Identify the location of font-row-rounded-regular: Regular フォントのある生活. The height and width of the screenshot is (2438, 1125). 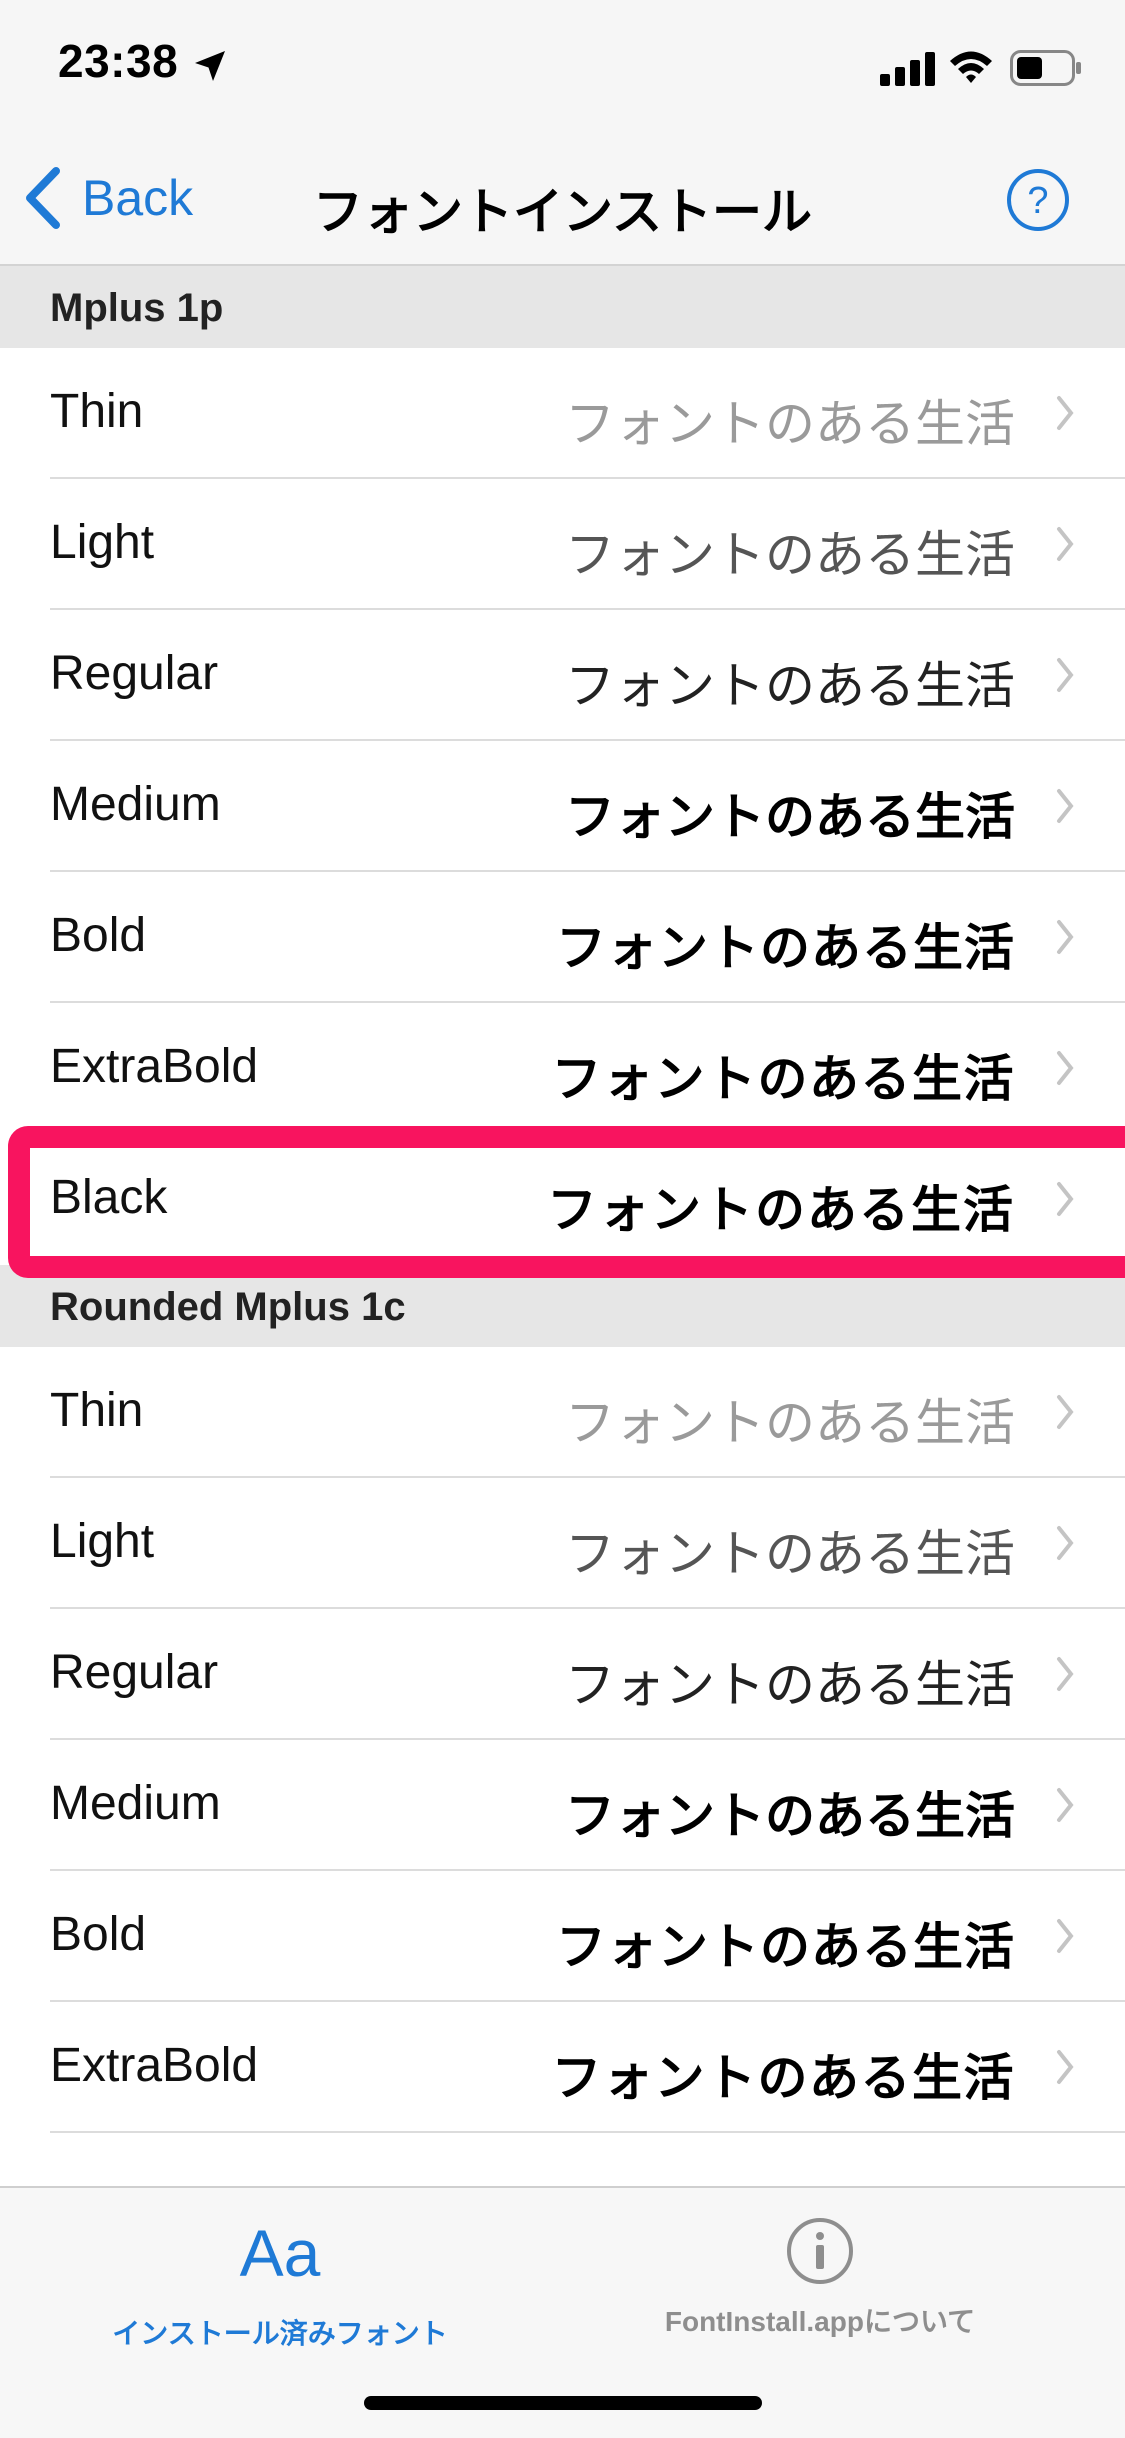
(562, 1674).